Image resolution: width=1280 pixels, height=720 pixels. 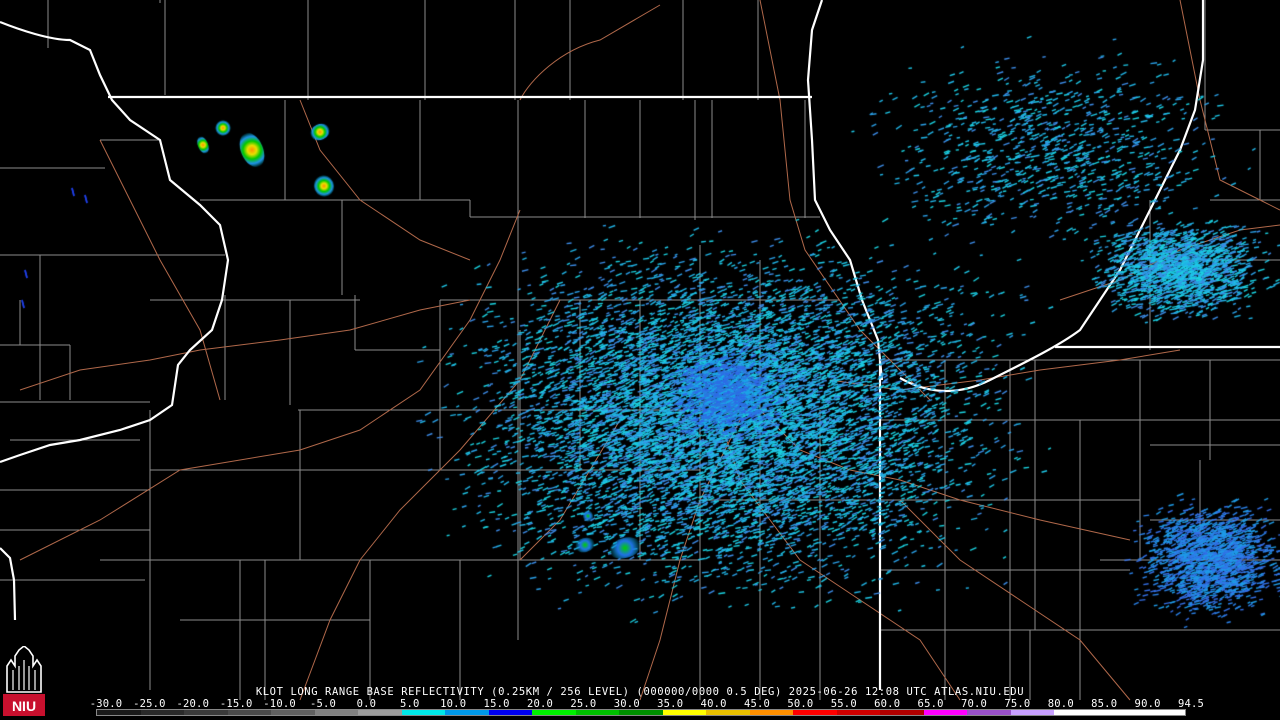 I want to click on reflectivity-colorbar, so click(x=641, y=712).